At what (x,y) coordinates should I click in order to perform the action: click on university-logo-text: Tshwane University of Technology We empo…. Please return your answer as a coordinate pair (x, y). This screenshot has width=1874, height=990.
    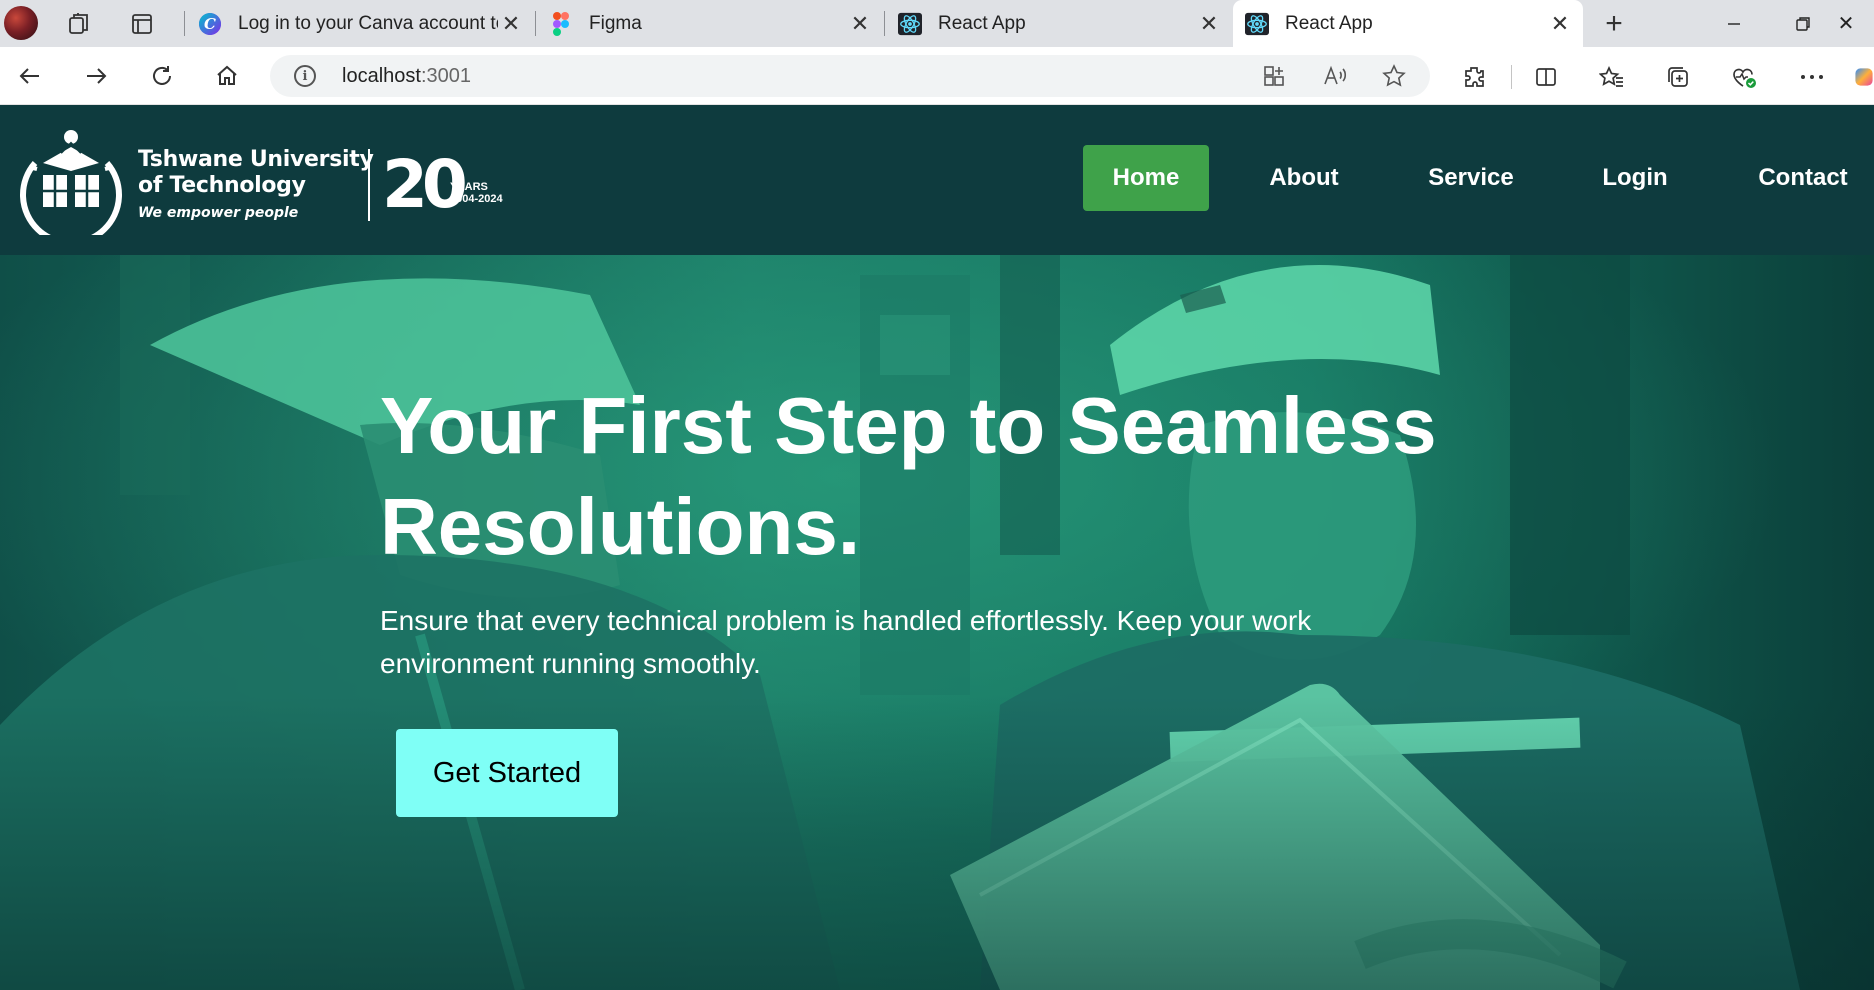
    Looking at the image, I should click on (256, 184).